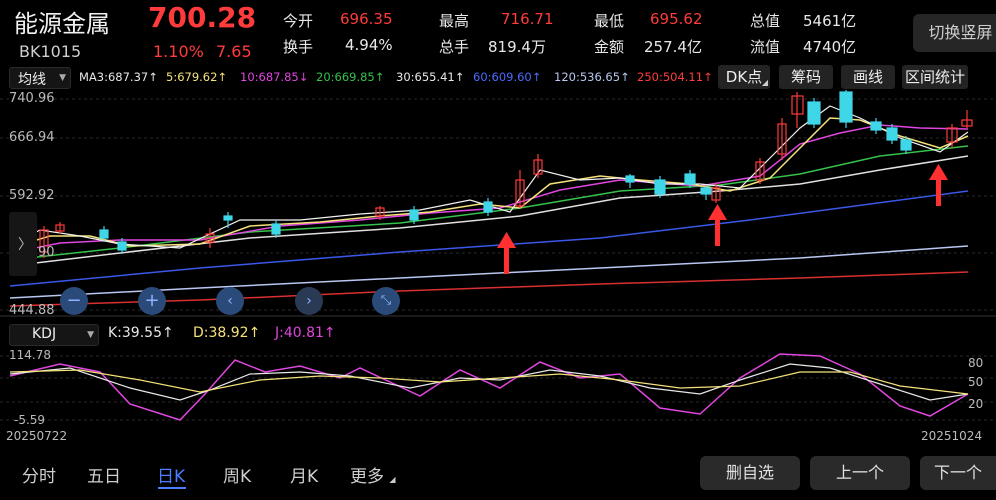 This screenshot has width=996, height=500. What do you see at coordinates (309, 301) in the screenshot?
I see `scroll-right-button: ›` at bounding box center [309, 301].